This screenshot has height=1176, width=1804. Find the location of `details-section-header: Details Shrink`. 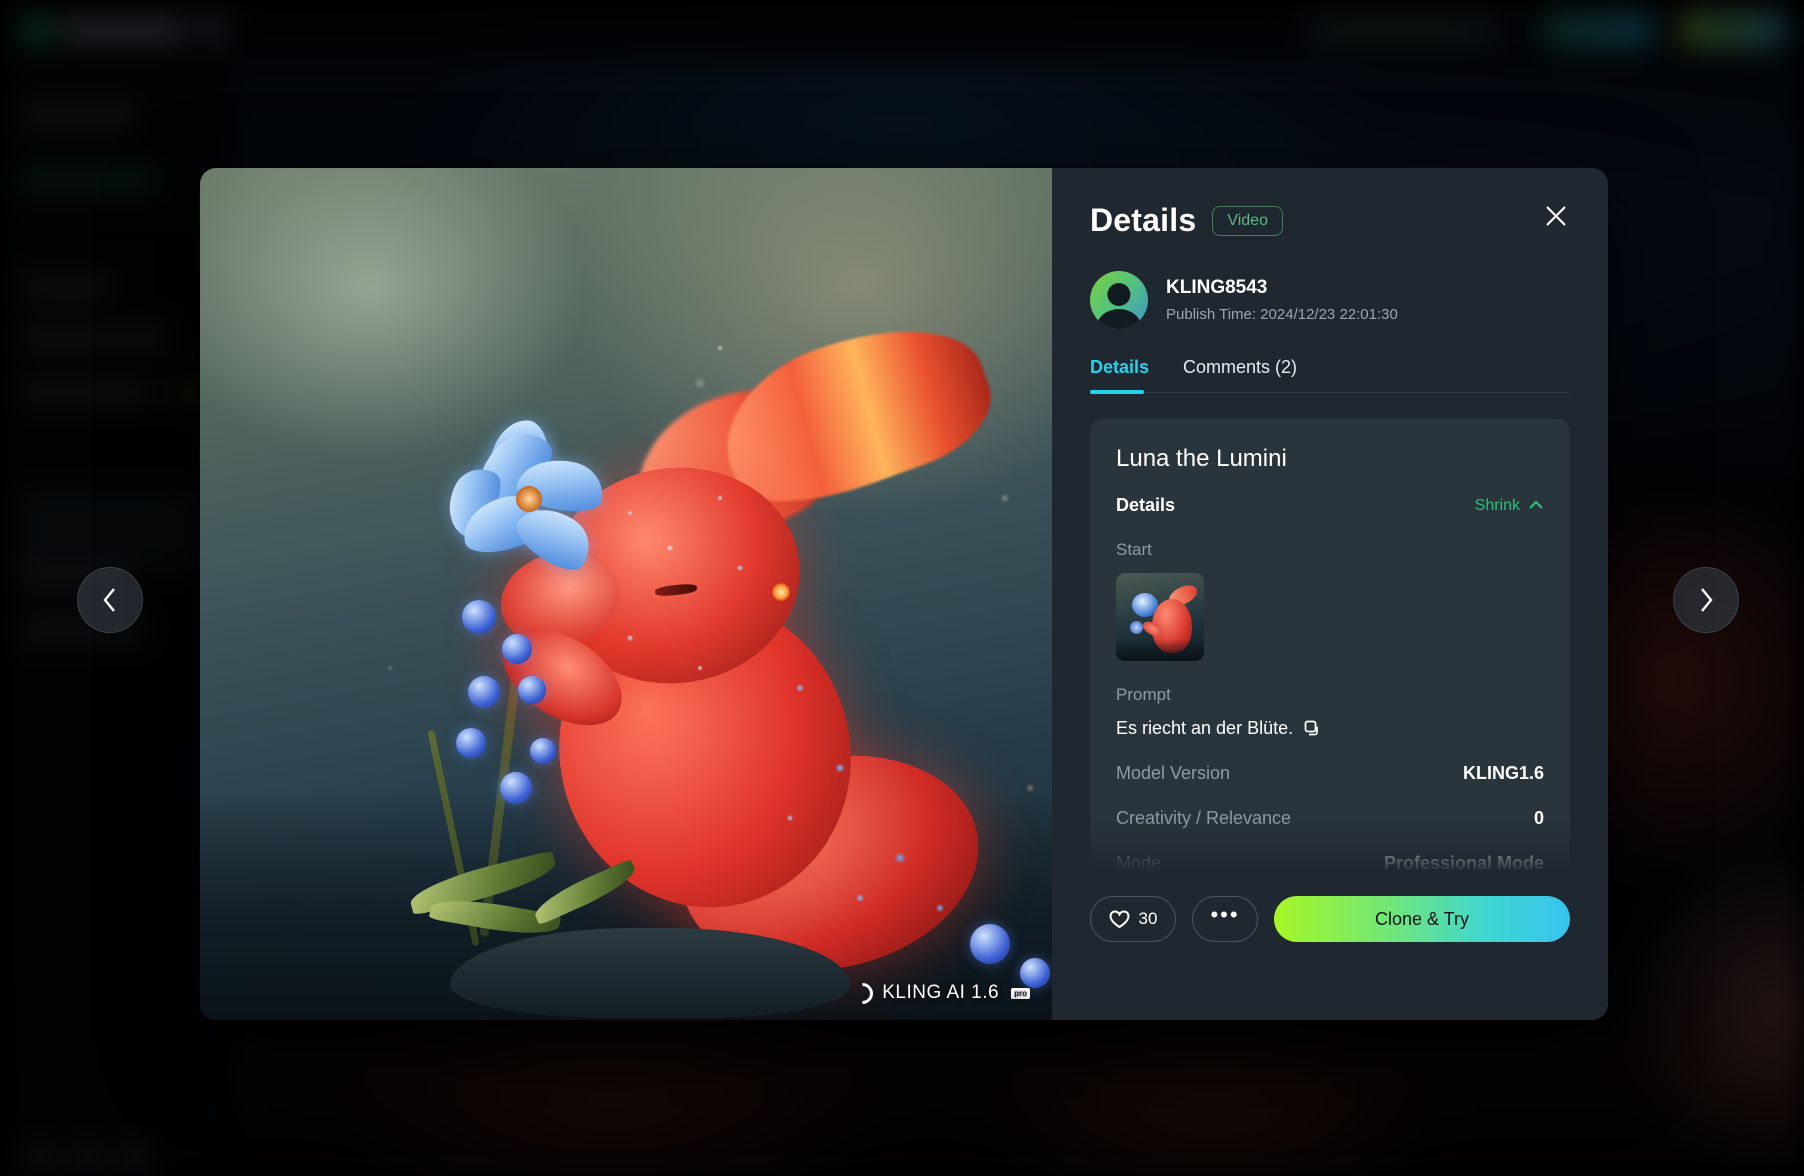

details-section-header: Details Shrink is located at coordinates (1330, 505).